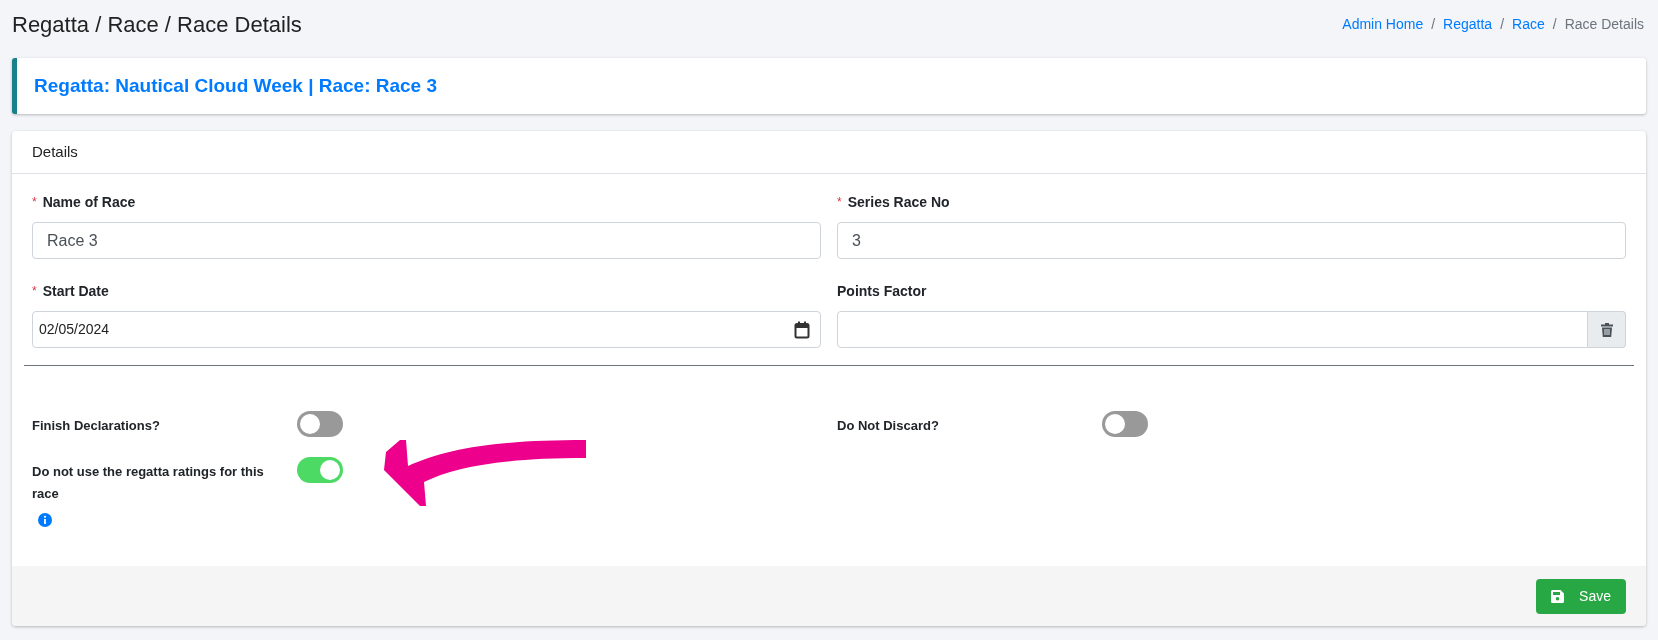 The image size is (1658, 640). What do you see at coordinates (1231, 240) in the screenshot?
I see `text-field: 3` at bounding box center [1231, 240].